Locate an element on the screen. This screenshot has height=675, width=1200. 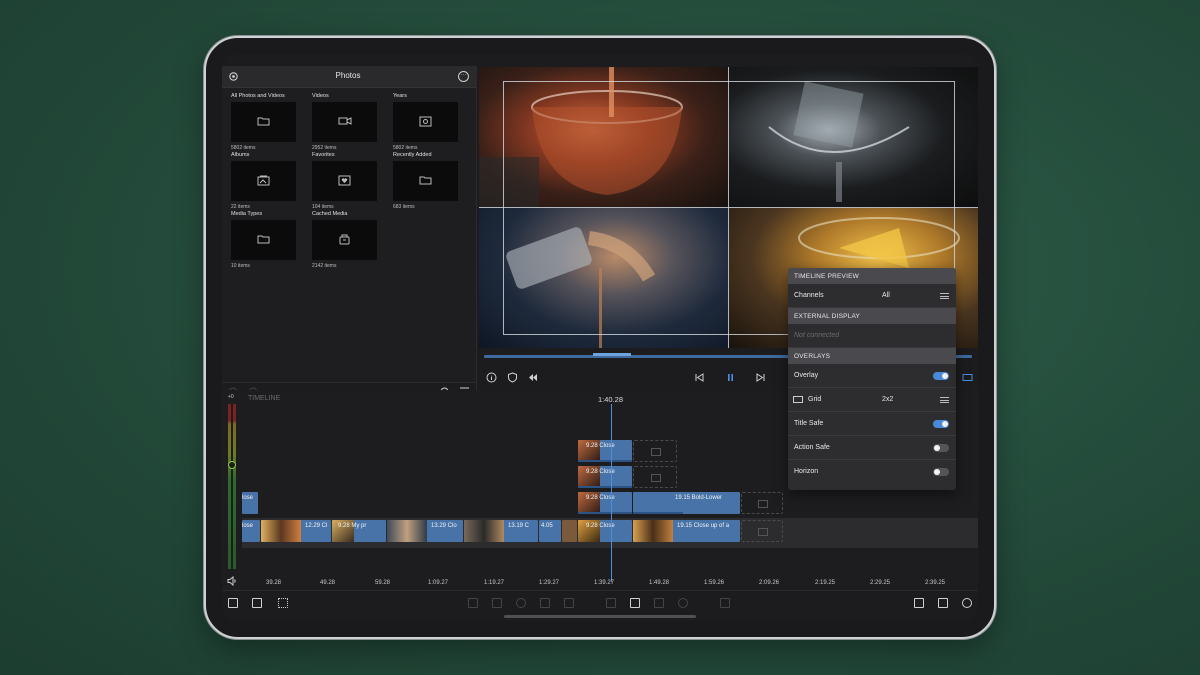
meter-left-channel is located at coordinates (229, 486).